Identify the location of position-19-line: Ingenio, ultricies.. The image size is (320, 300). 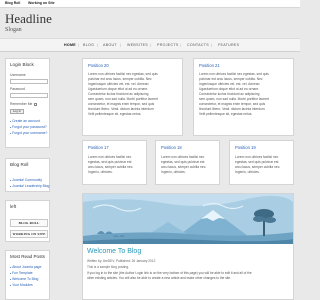
(247, 172).